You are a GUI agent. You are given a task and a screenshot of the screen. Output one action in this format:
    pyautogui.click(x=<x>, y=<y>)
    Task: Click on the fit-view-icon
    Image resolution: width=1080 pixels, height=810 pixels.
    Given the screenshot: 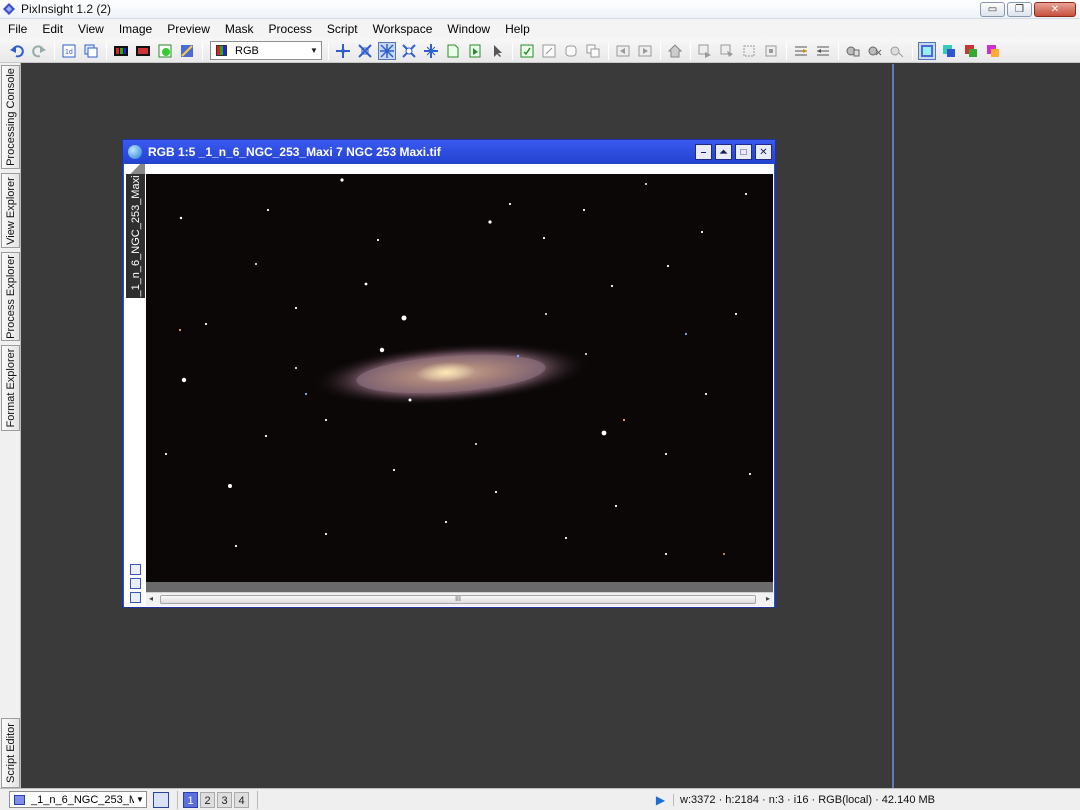 What is the action you would take?
    pyautogui.click(x=387, y=50)
    